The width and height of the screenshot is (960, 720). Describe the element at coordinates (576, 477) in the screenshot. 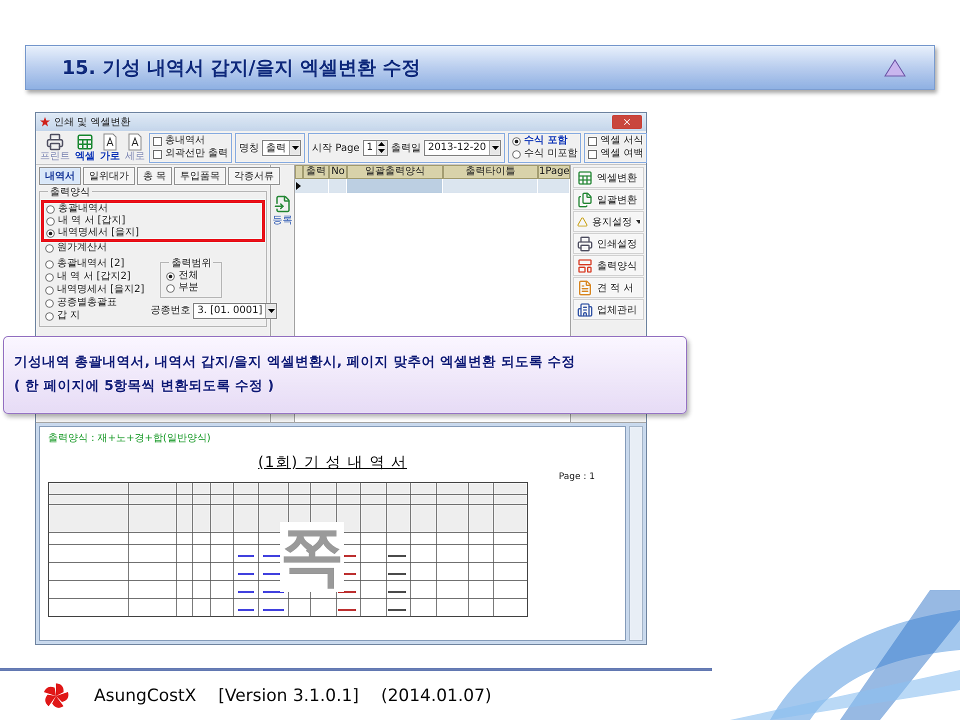

I see `page-number: Page : 1` at that location.